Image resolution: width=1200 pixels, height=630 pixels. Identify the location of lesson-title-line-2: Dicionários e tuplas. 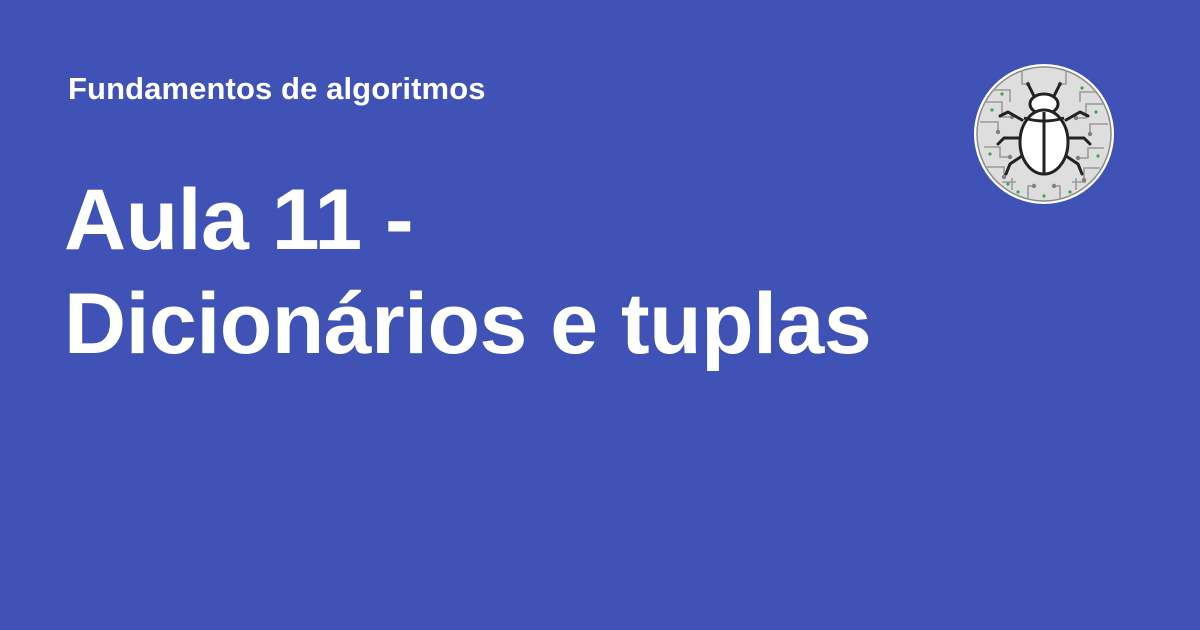
(468, 324).